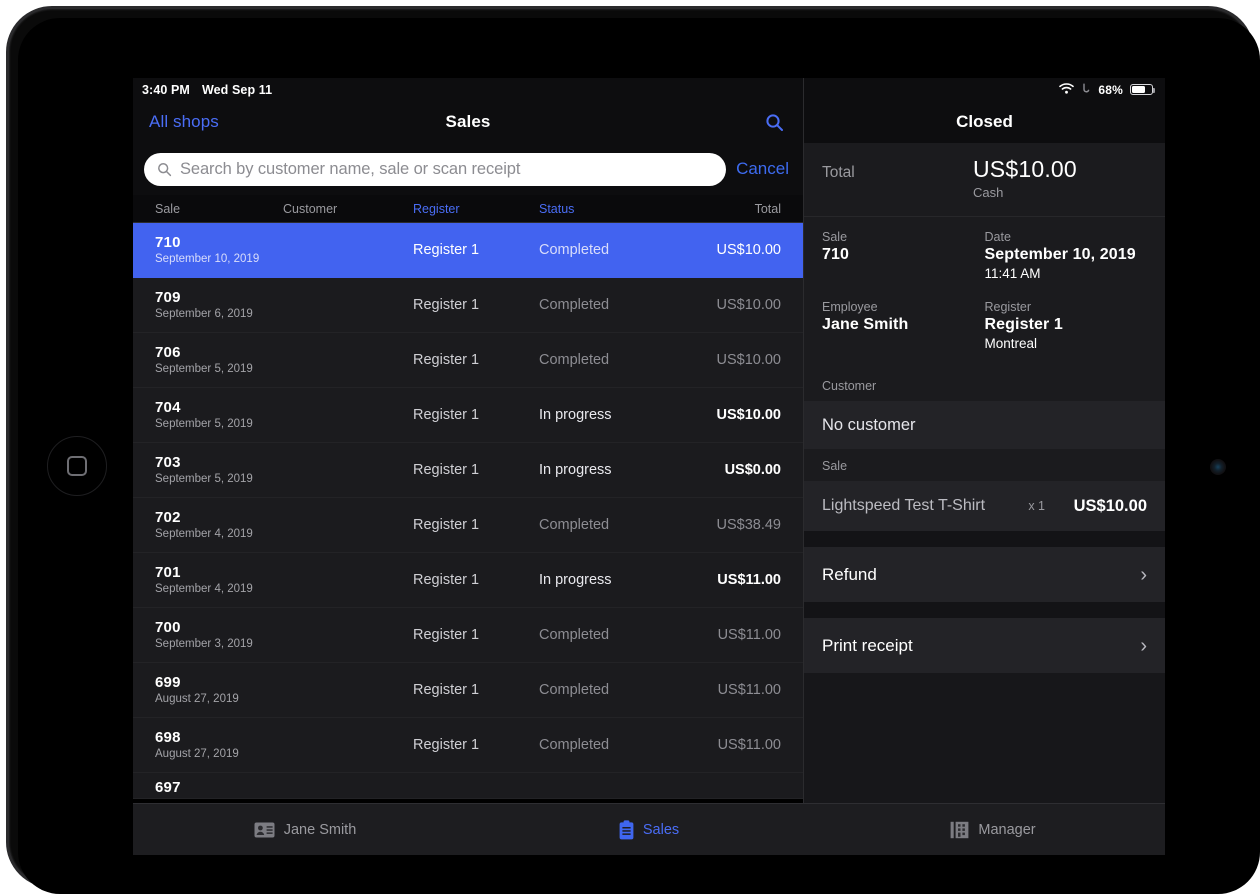 The height and width of the screenshot is (895, 1260). I want to click on home-button-square-icon, so click(77, 466).